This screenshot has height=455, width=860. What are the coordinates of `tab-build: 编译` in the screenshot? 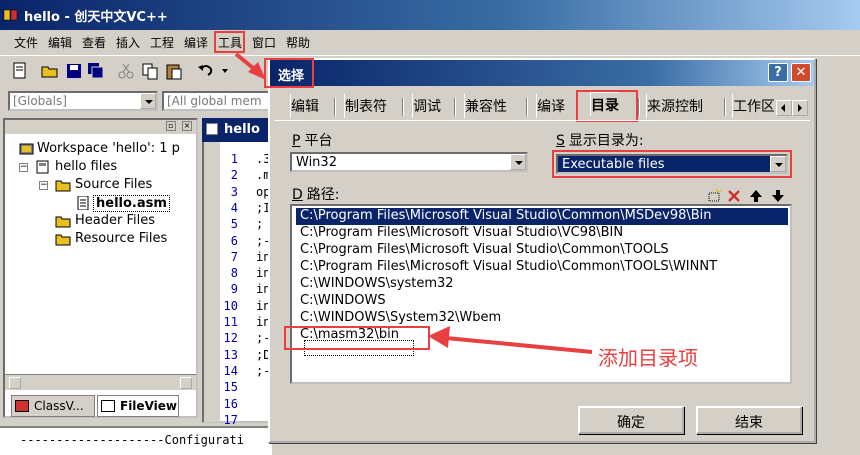 It's located at (550, 106).